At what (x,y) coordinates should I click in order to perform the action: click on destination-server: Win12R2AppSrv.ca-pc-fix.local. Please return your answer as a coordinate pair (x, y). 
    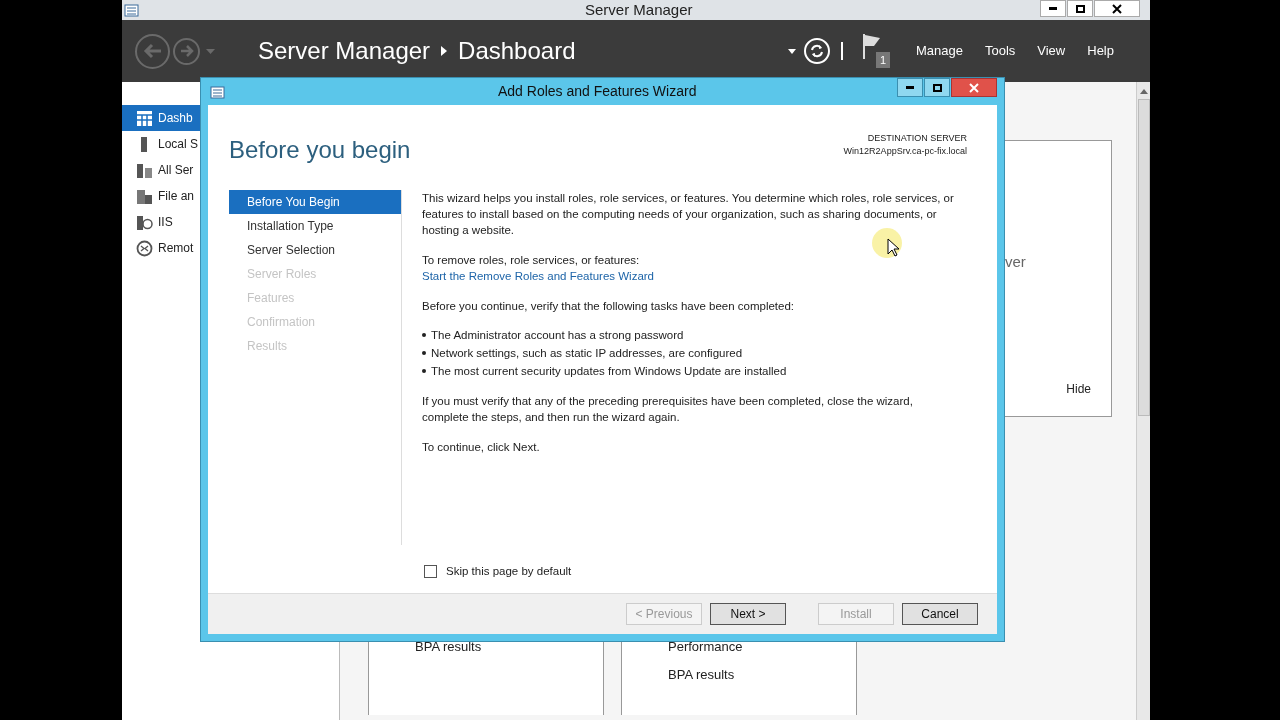
    Looking at the image, I should click on (905, 151).